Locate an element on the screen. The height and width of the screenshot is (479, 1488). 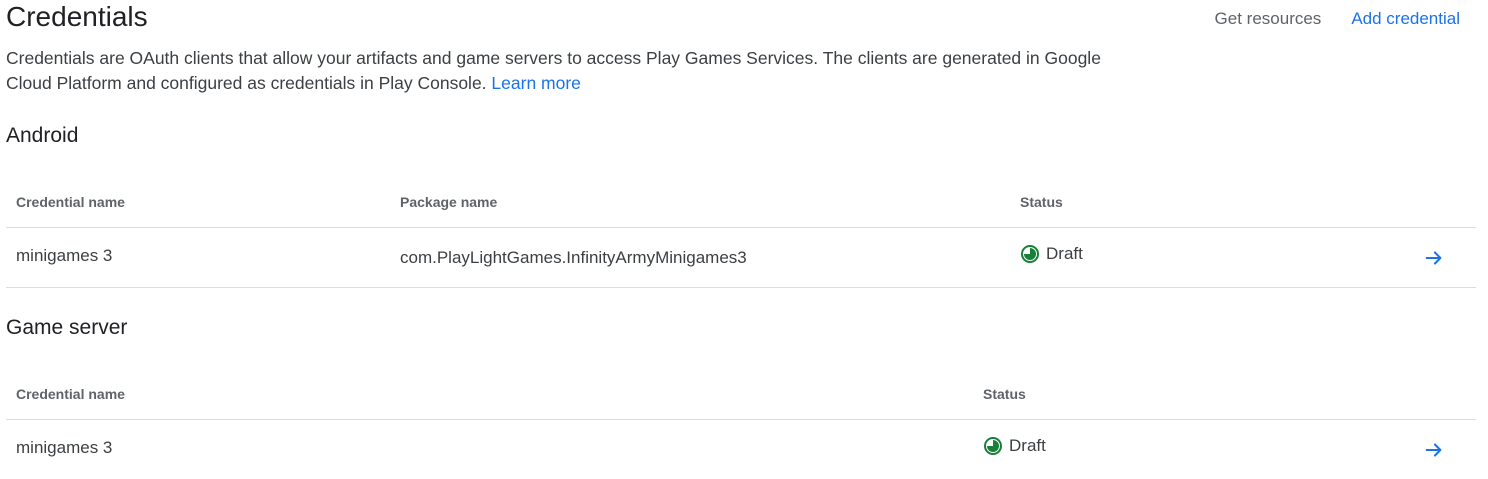
table-header: Credential name Package name Status is located at coordinates (741, 199).